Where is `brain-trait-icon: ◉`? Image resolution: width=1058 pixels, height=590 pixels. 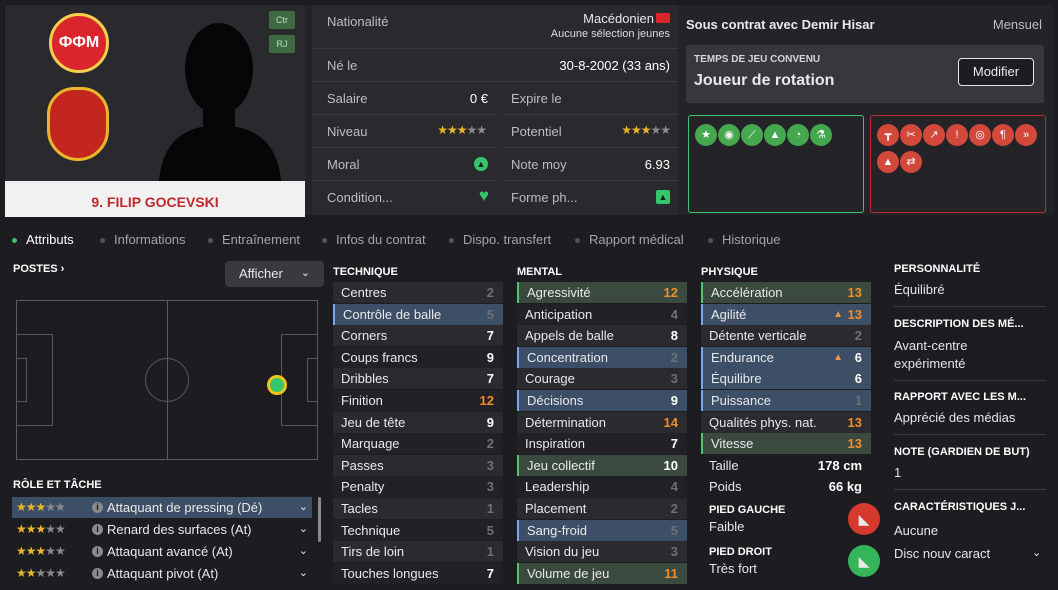 brain-trait-icon: ◉ is located at coordinates (729, 135).